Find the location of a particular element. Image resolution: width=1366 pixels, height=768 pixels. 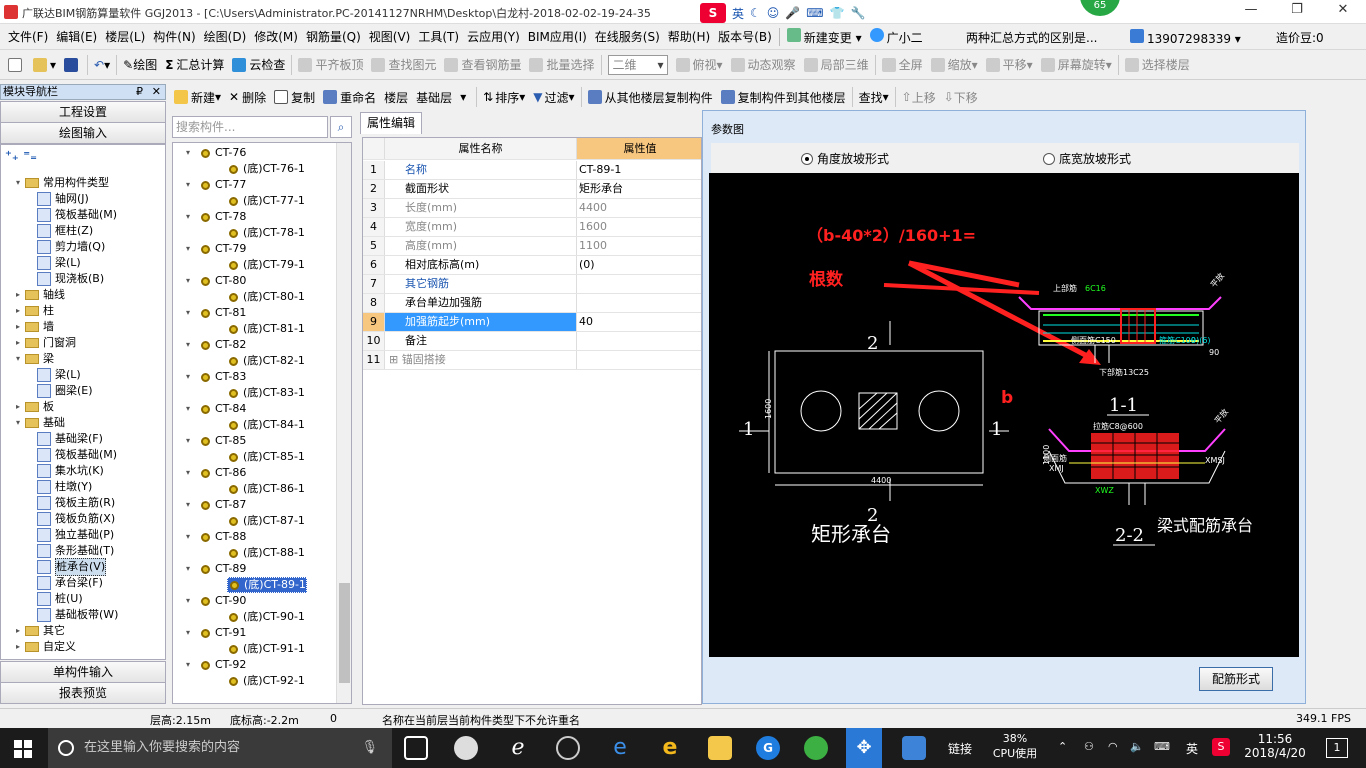

sogou-icon: S is located at coordinates (713, 13).